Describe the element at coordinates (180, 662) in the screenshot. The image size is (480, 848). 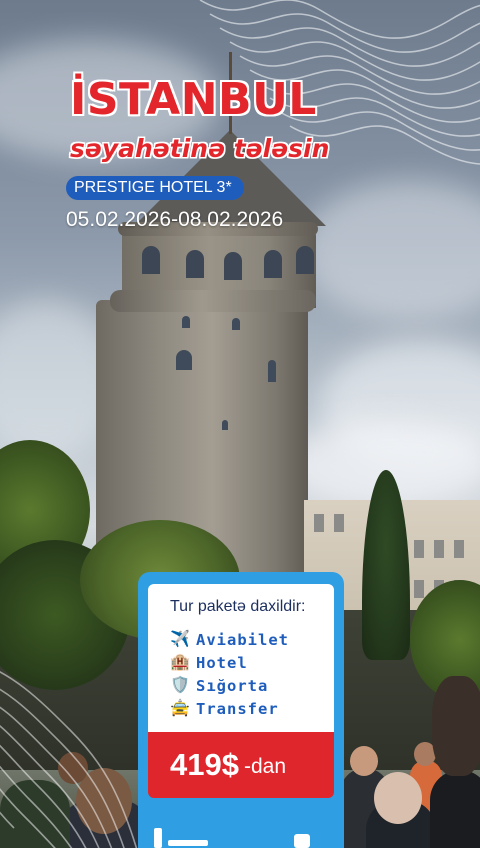
I see `hotel-icon: 🏨` at that location.